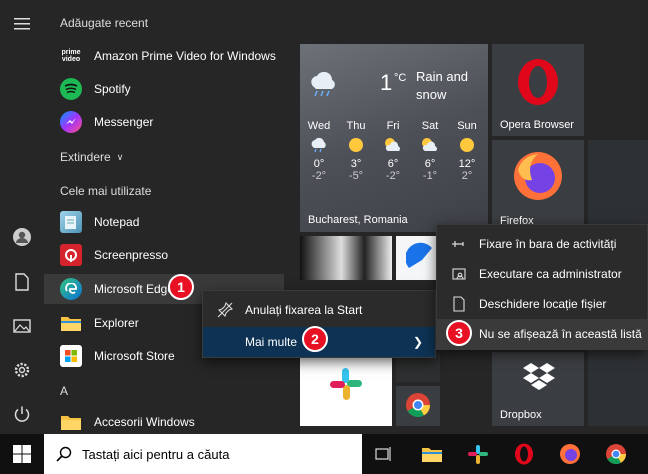  I want to click on menu-label: Deschidere locație fișier, so click(543, 304).